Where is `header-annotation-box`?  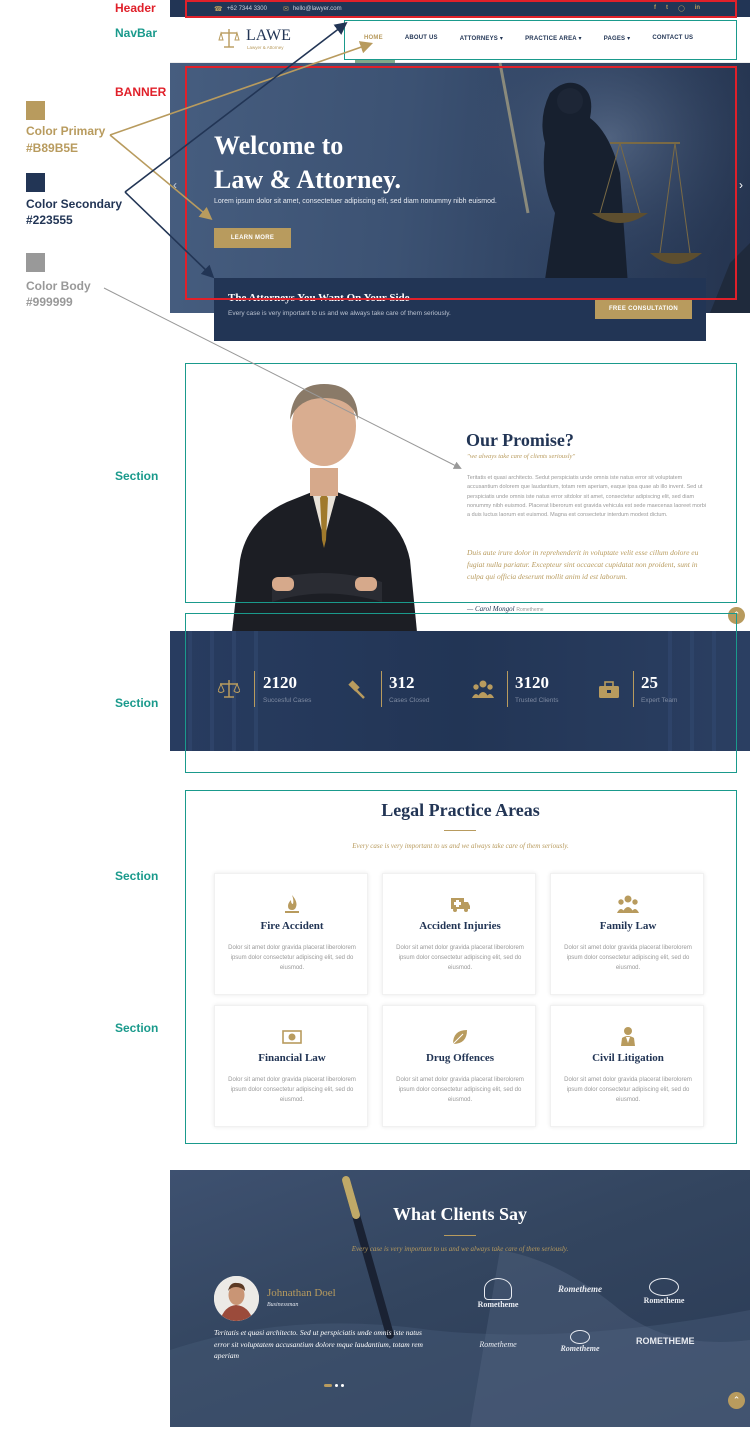 header-annotation-box is located at coordinates (461, 9).